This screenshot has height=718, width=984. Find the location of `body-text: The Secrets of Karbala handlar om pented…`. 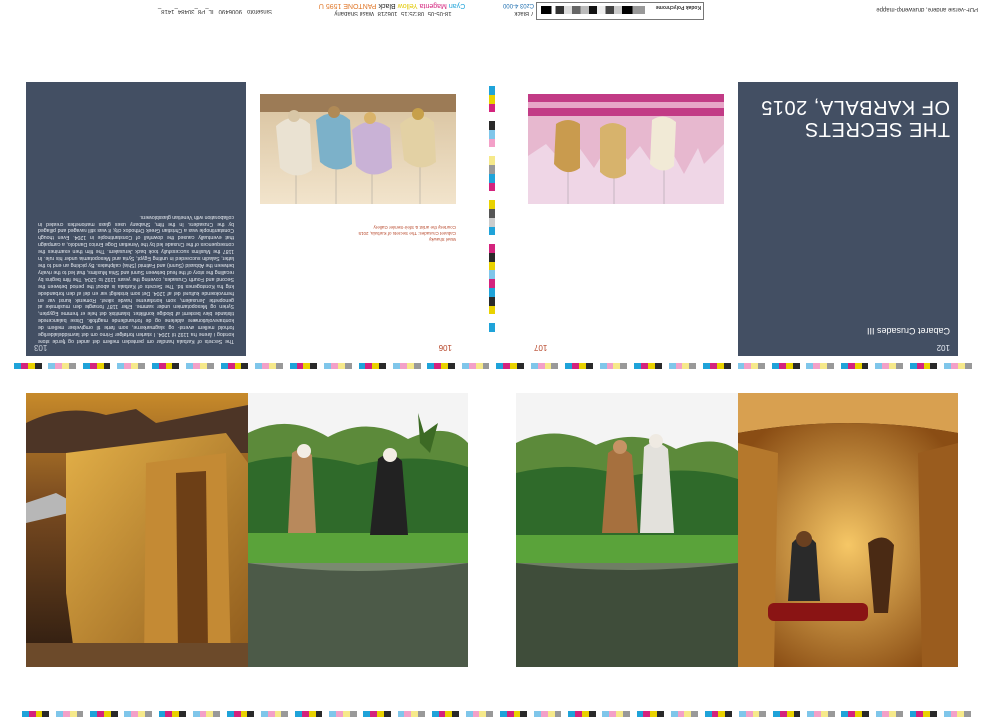

body-text: The Secrets of Karbala handlar om pented… is located at coordinates (136, 278).